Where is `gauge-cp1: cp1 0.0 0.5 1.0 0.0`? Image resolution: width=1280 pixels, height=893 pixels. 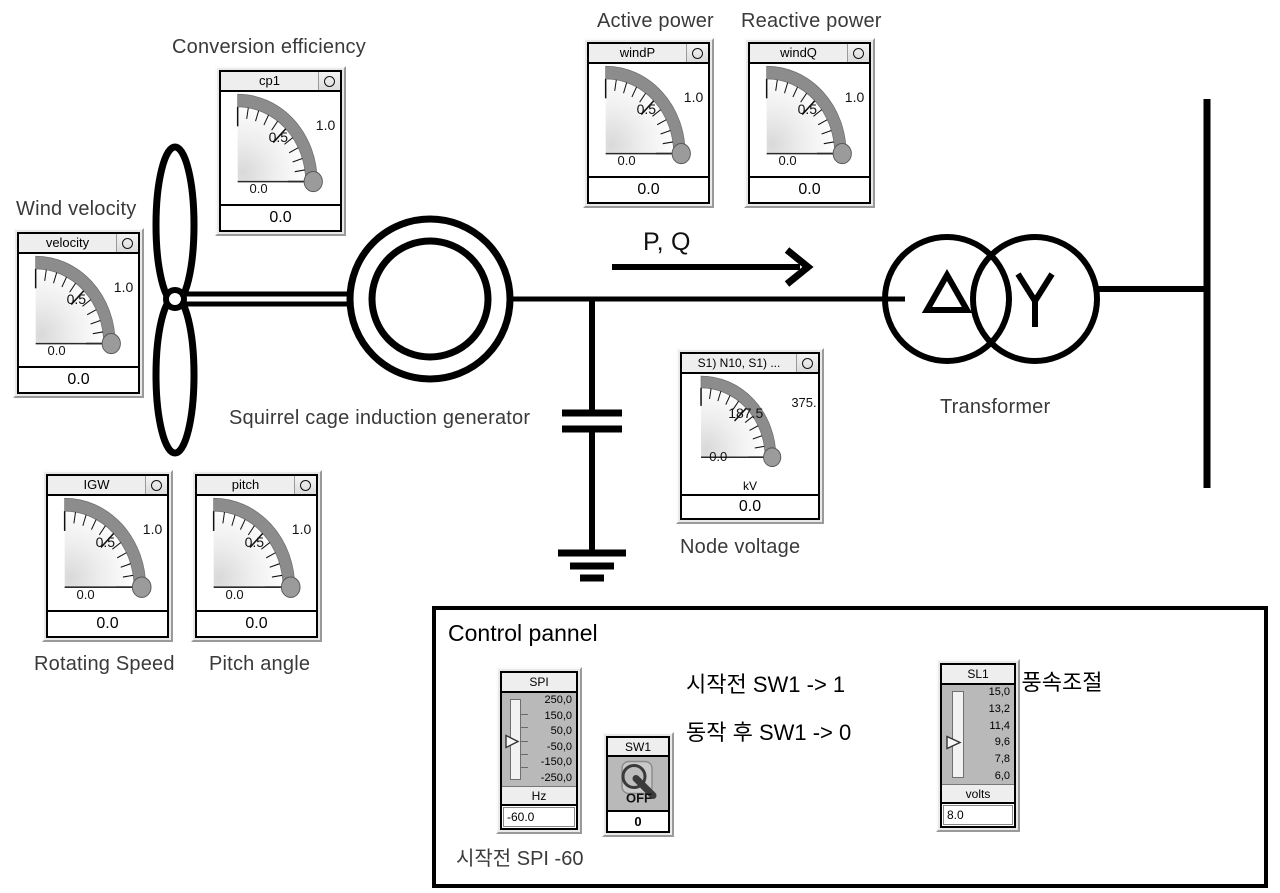 gauge-cp1: cp1 0.0 0.5 1.0 0.0 is located at coordinates (280, 151).